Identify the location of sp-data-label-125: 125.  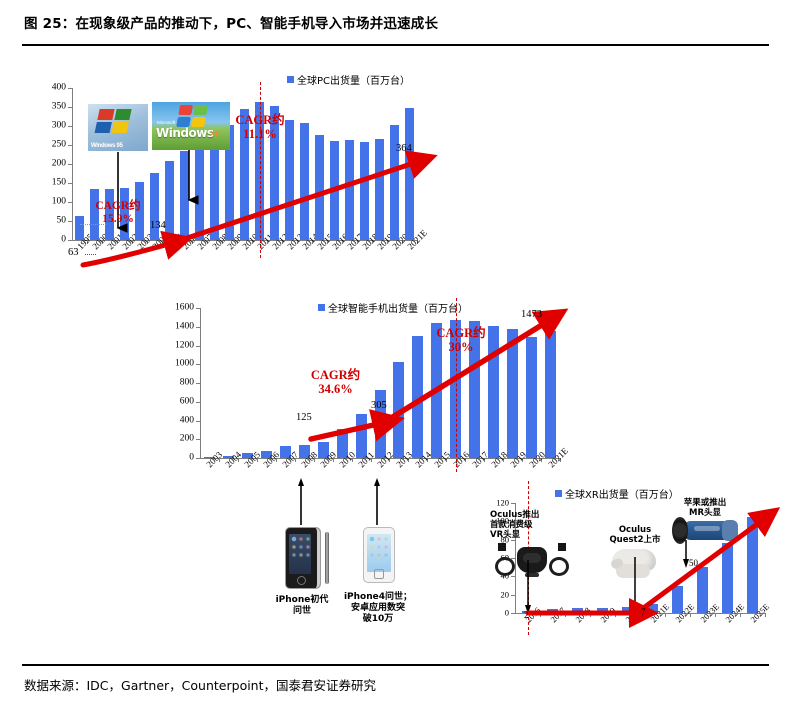
(304, 417).